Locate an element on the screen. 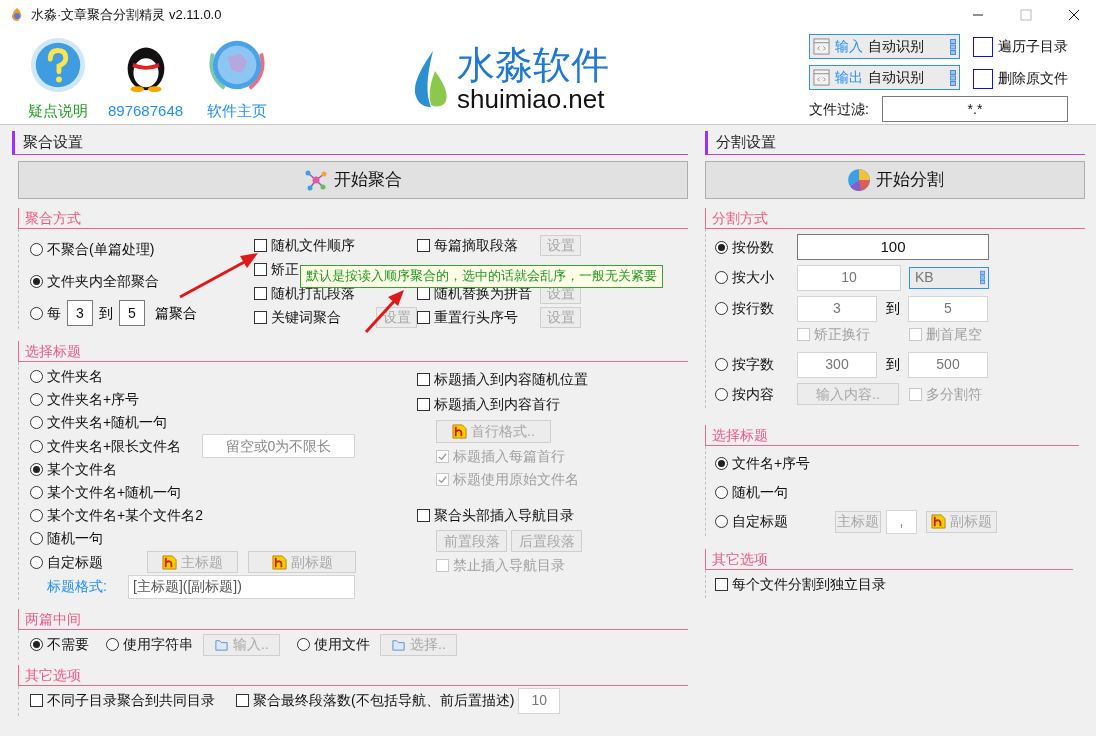 This screenshot has height=736, width=1096. section-title: 聚合方式 is located at coordinates (353, 218).